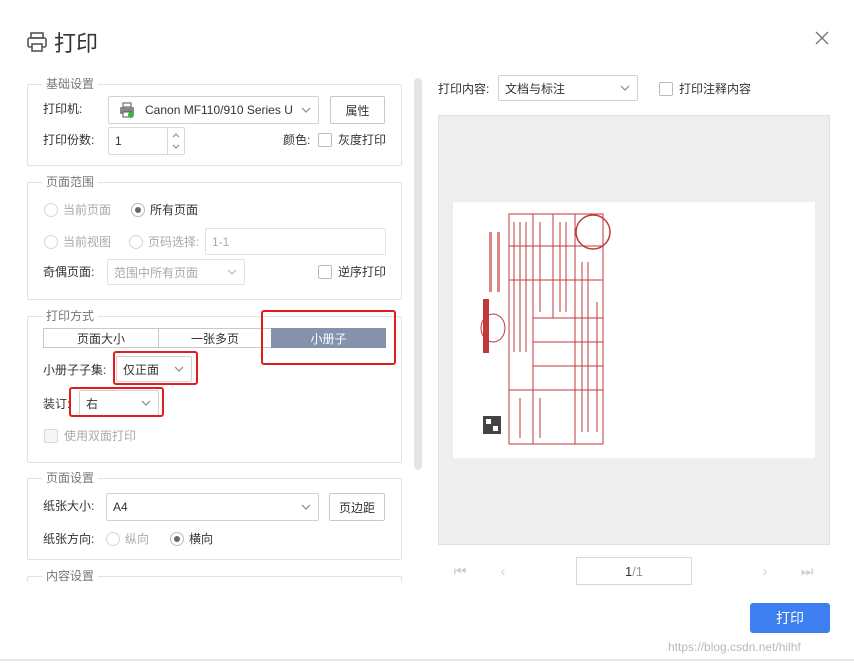 This screenshot has width=854, height=665. Describe the element at coordinates (765, 571) in the screenshot. I see `next-page-icon: ›` at that location.